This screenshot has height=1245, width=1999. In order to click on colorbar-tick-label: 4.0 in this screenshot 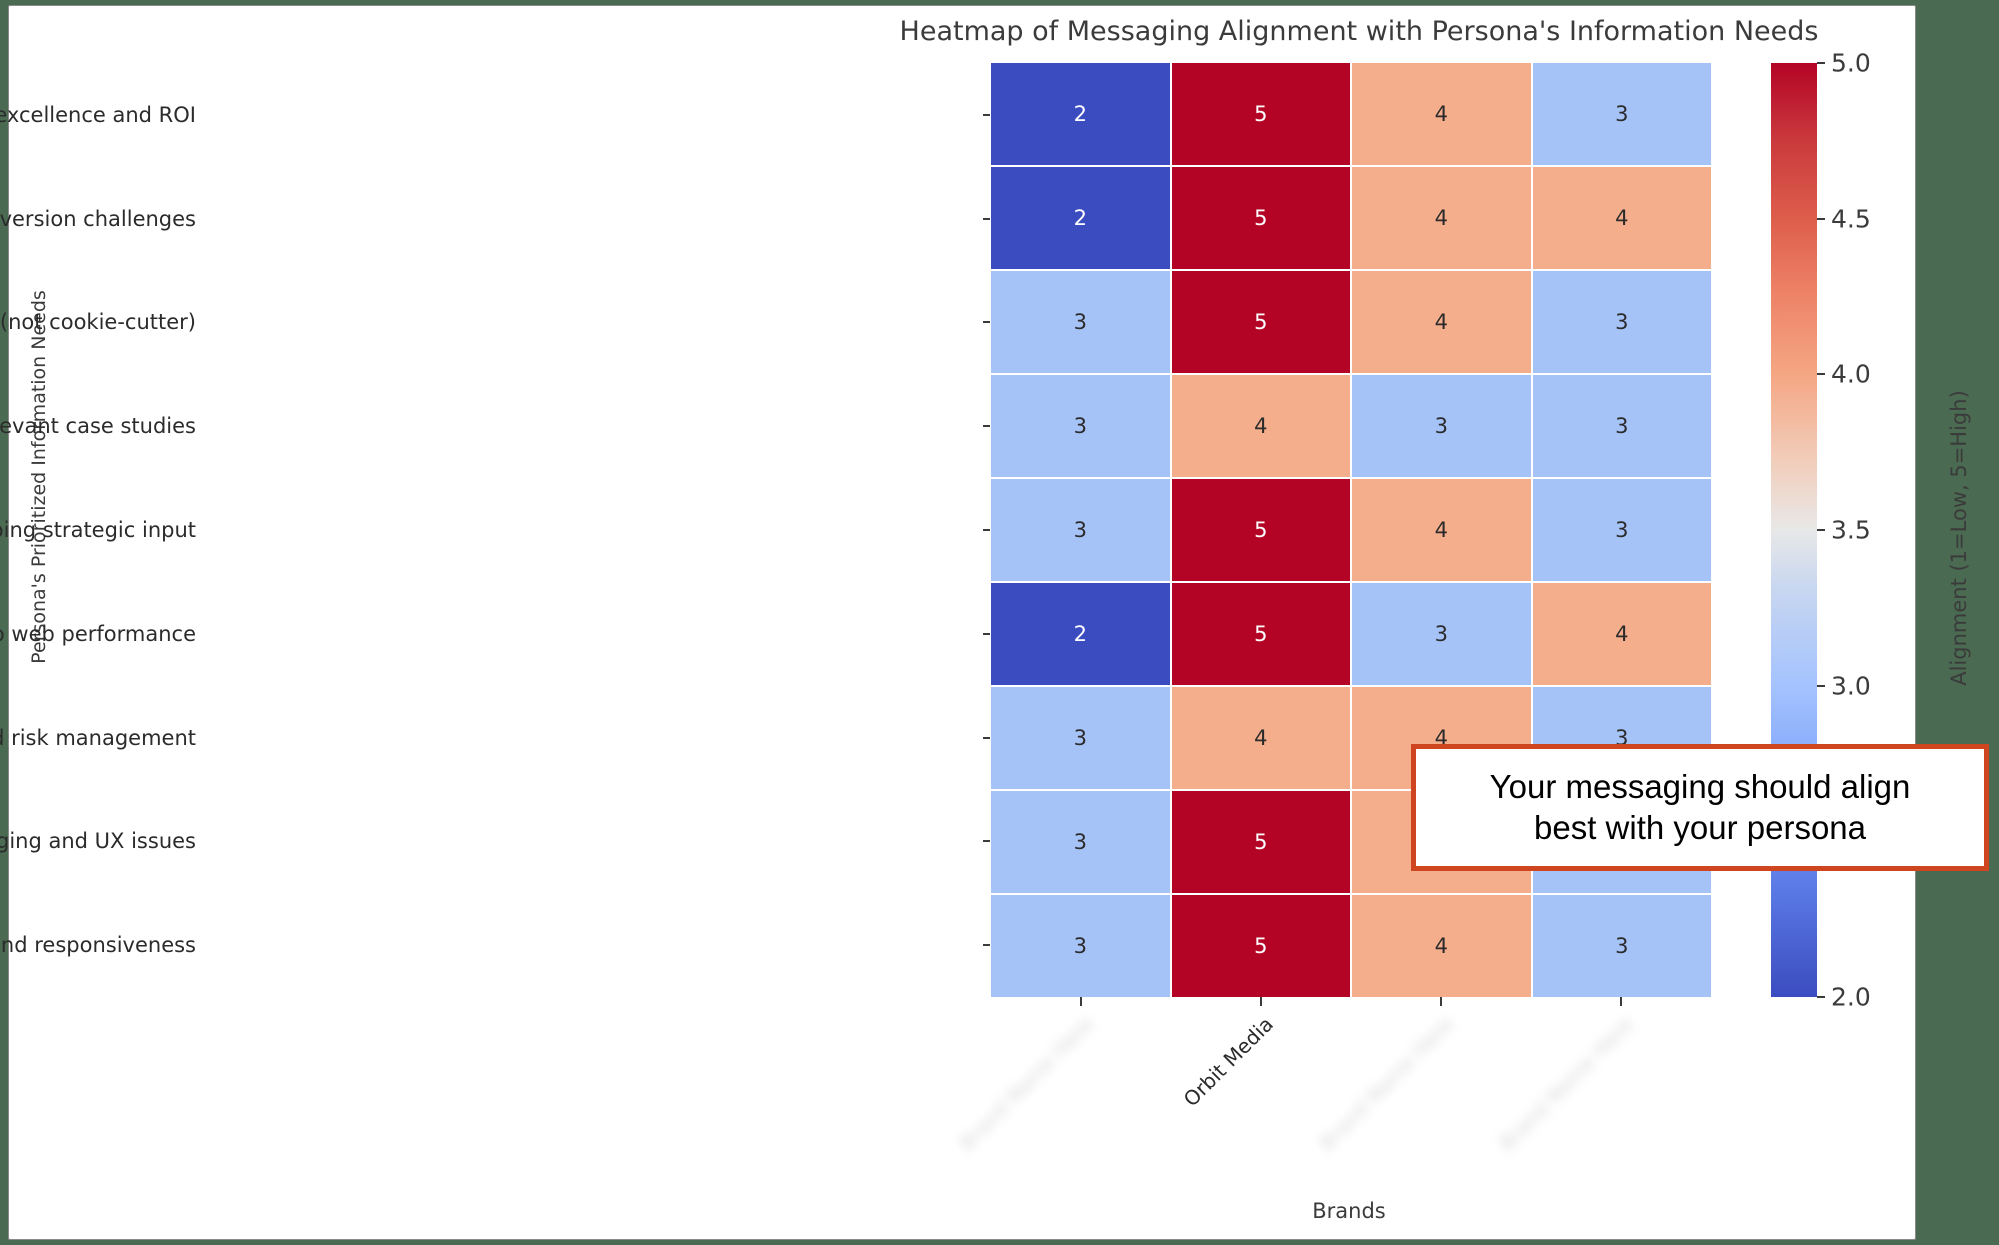, I will do `click(1851, 374)`.